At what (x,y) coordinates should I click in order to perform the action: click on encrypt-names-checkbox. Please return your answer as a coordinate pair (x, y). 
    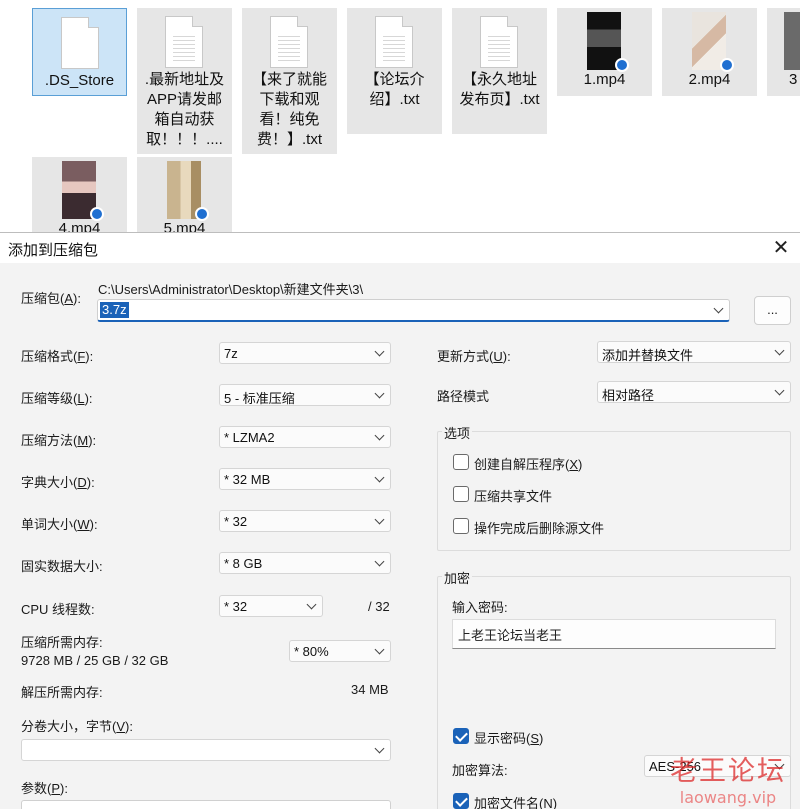
    Looking at the image, I should click on (461, 801).